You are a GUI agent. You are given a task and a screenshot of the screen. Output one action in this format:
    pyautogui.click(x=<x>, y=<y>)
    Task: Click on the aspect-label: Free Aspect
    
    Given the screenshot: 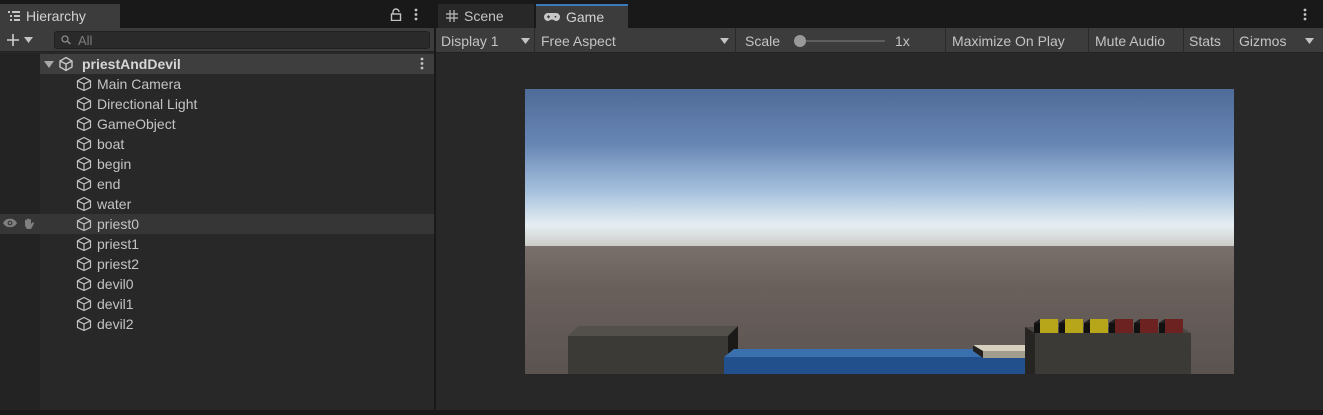 What is the action you would take?
    pyautogui.click(x=578, y=40)
    